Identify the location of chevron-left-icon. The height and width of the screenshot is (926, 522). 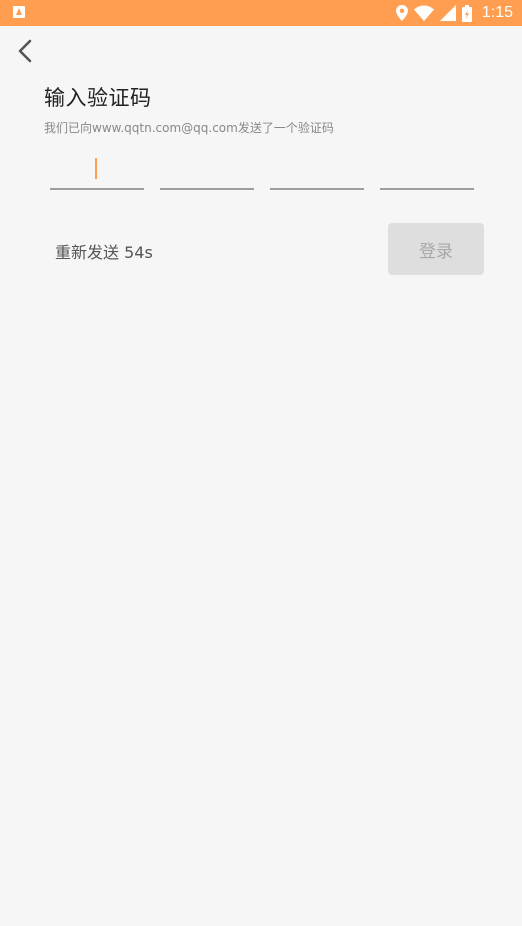
(25, 51).